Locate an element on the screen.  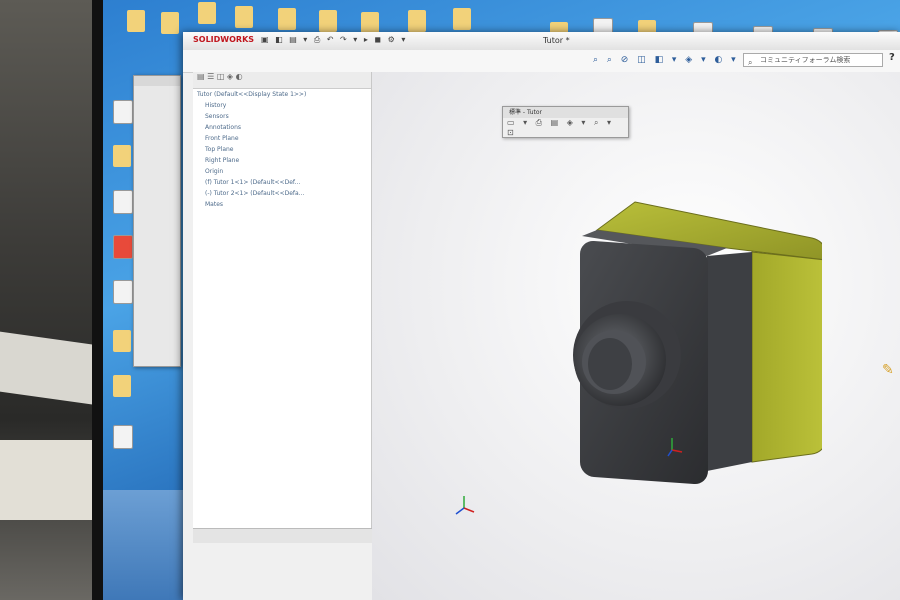
solidworks-logo: SOLIDWORKS is located at coordinates (223, 39).